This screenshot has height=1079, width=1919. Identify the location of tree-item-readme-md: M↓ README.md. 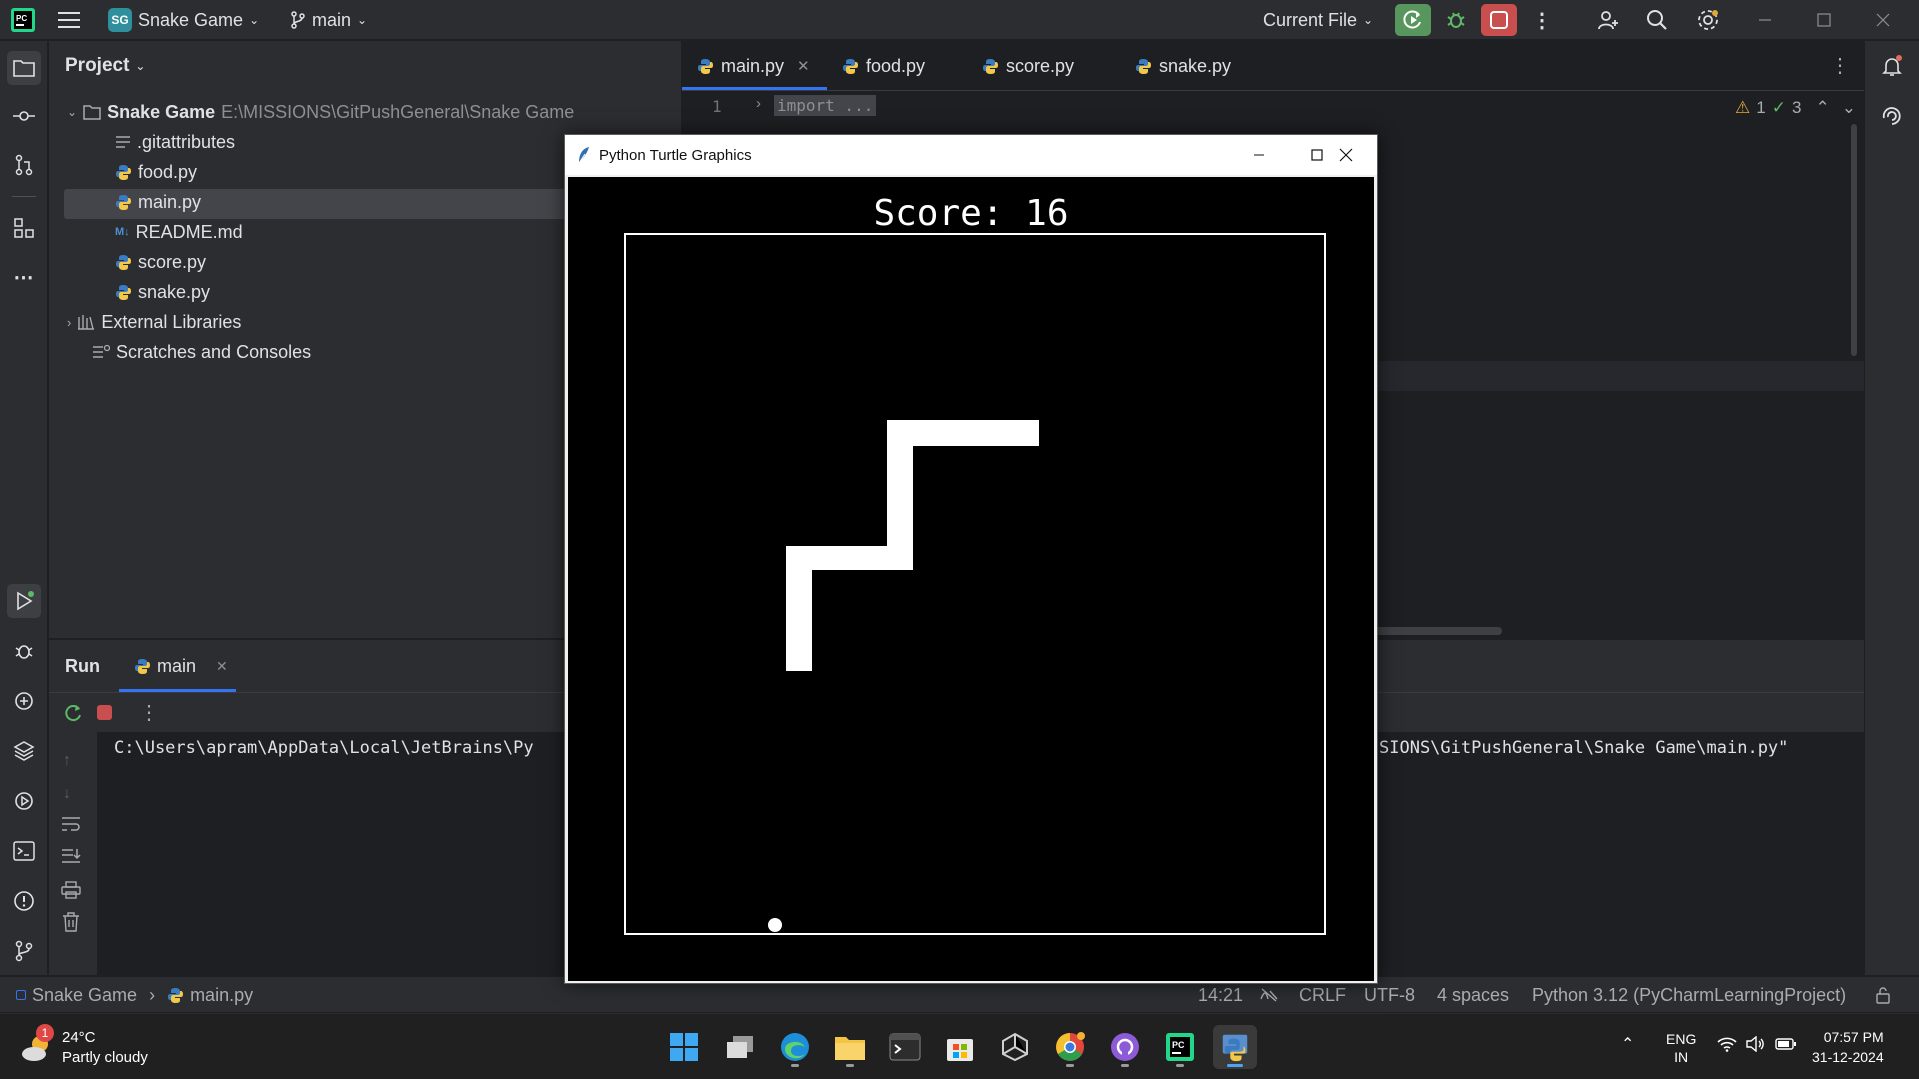
(179, 232).